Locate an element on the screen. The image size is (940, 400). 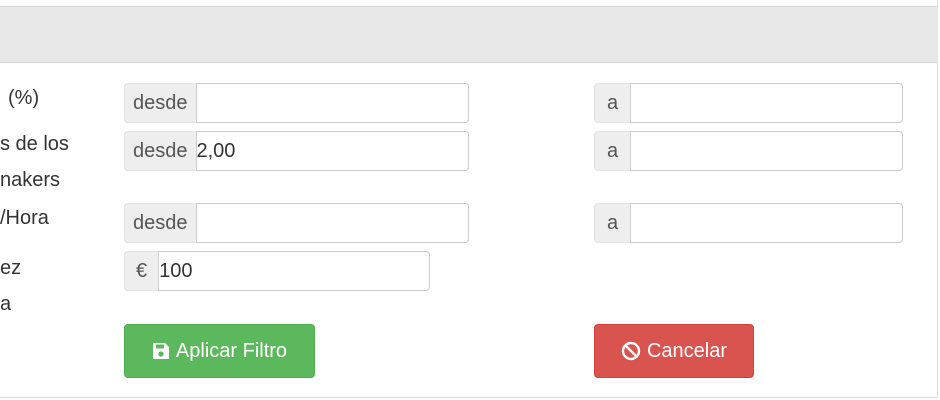
row2-from-addon: desde is located at coordinates (160, 151).